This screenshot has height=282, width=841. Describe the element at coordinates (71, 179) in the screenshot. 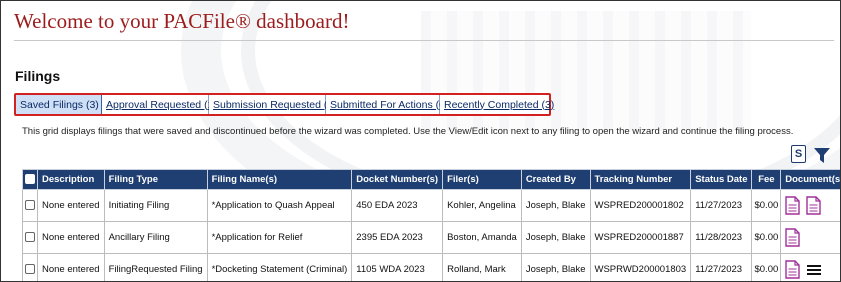

I see `header-description: Description` at that location.